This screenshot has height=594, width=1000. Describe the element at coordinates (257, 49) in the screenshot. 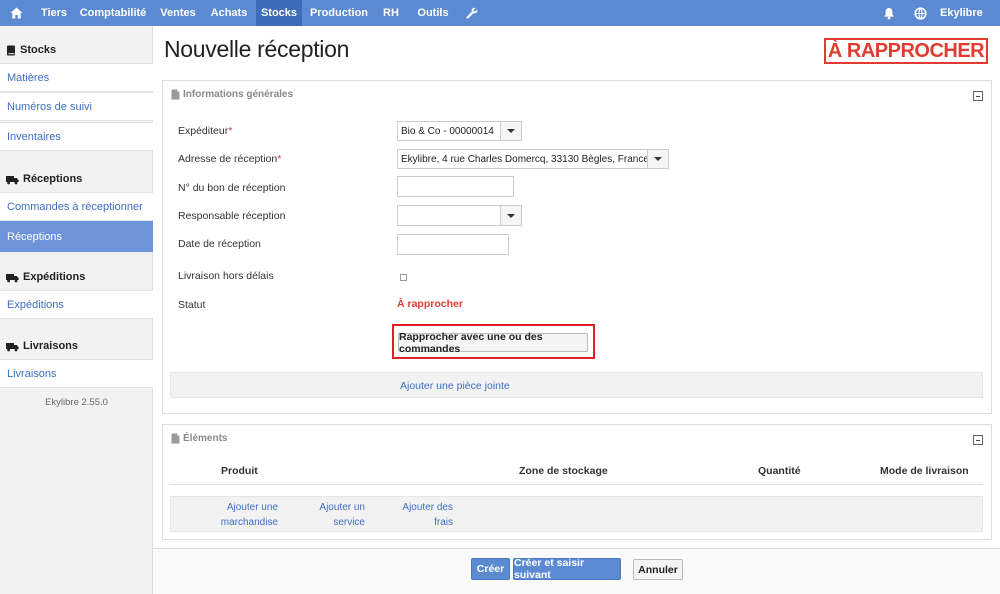

I see `page-title: Nouvelle réception` at that location.